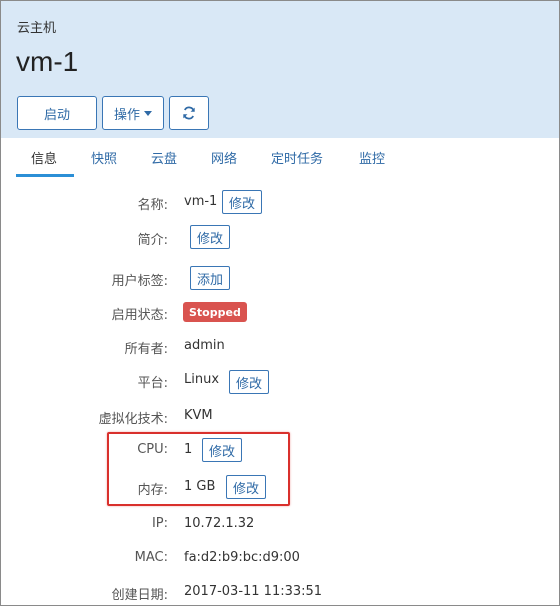  Describe the element at coordinates (280, 350) in the screenshot. I see `info-row-owner: 所有者: admin` at that location.